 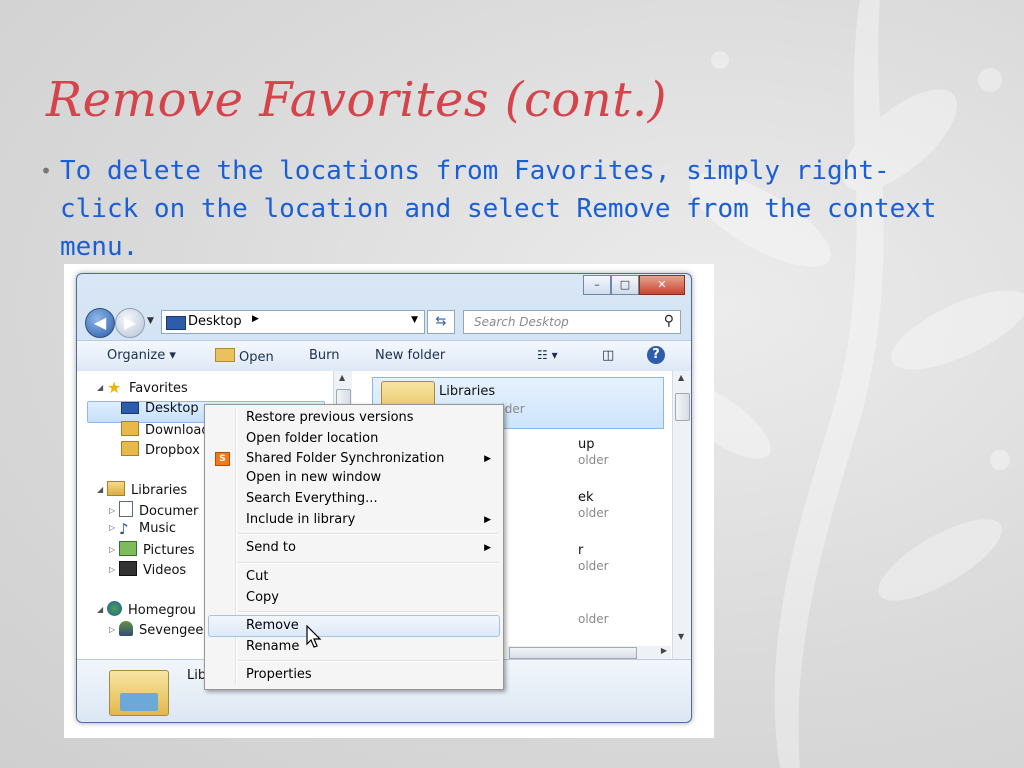 What do you see at coordinates (414, 320) in the screenshot?
I see `address-dropdown-icon: ▼` at bounding box center [414, 320].